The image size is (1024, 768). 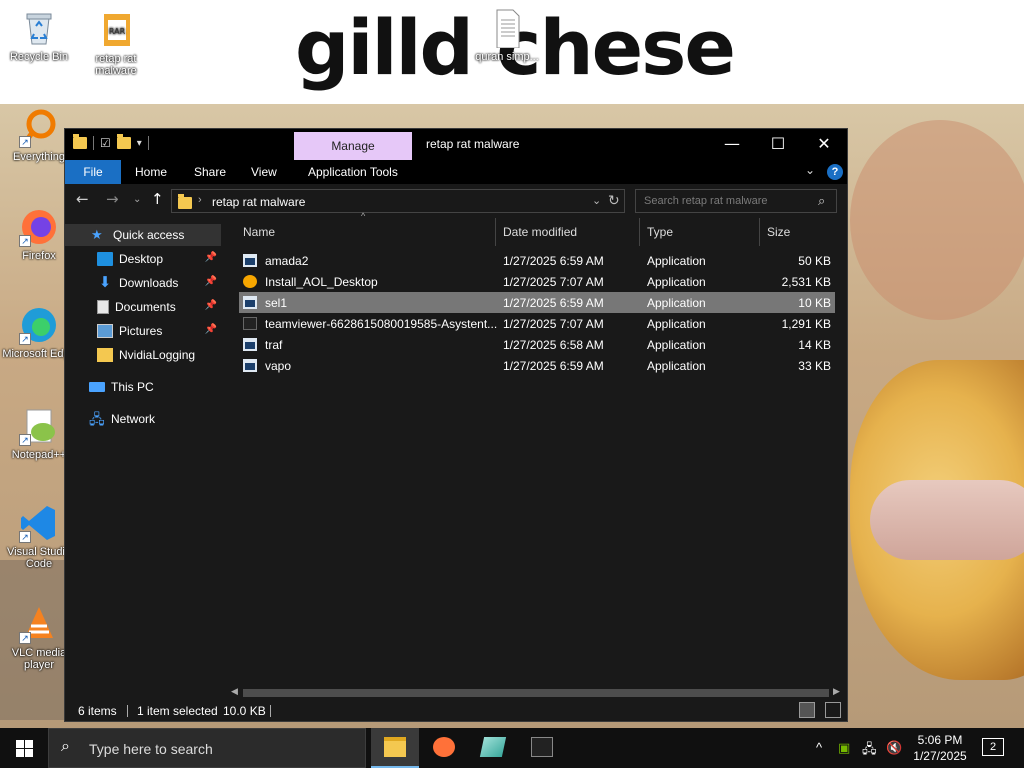 What do you see at coordinates (553, 345) in the screenshot?
I see `file-date: 1/27/2025 6:58 AM` at bounding box center [553, 345].